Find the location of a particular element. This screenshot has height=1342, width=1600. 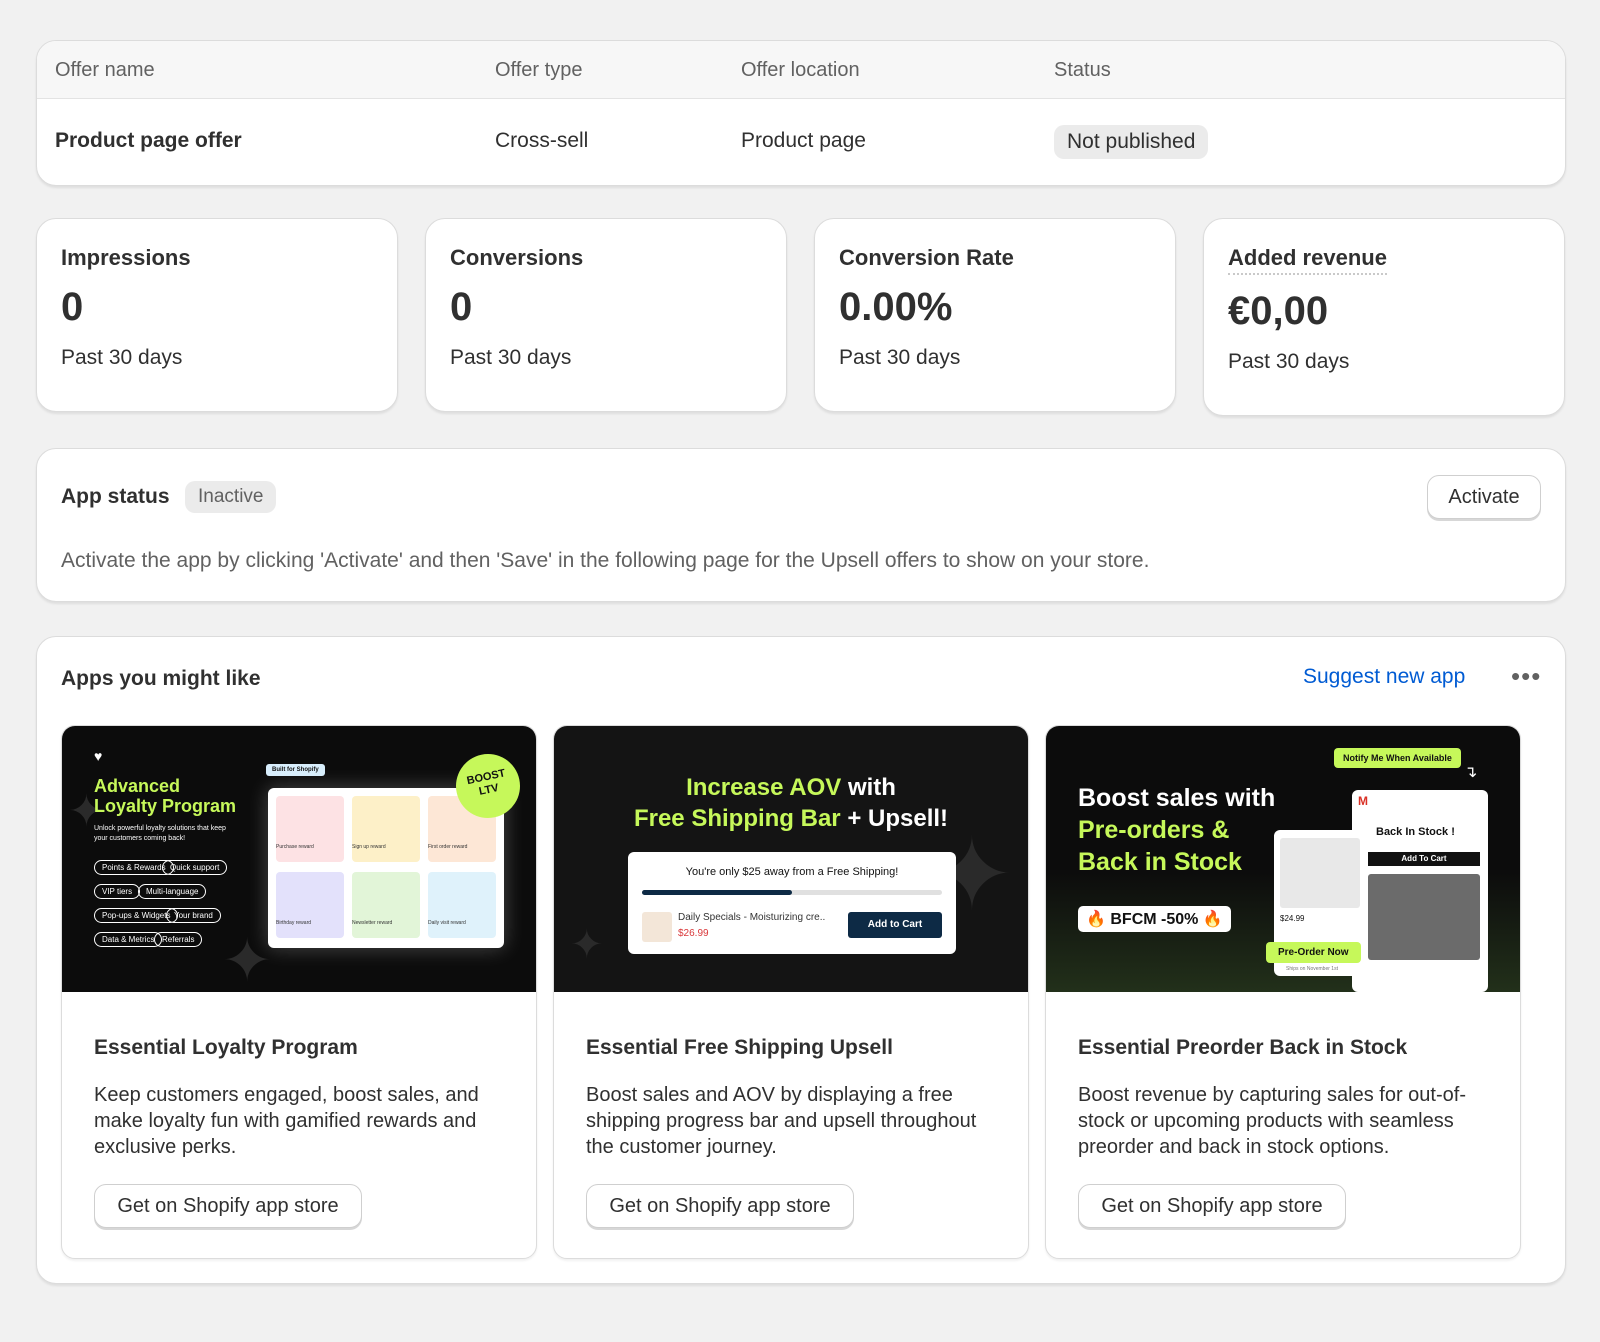

app-name: Essential Free Shipping Upsell is located at coordinates (739, 1047).